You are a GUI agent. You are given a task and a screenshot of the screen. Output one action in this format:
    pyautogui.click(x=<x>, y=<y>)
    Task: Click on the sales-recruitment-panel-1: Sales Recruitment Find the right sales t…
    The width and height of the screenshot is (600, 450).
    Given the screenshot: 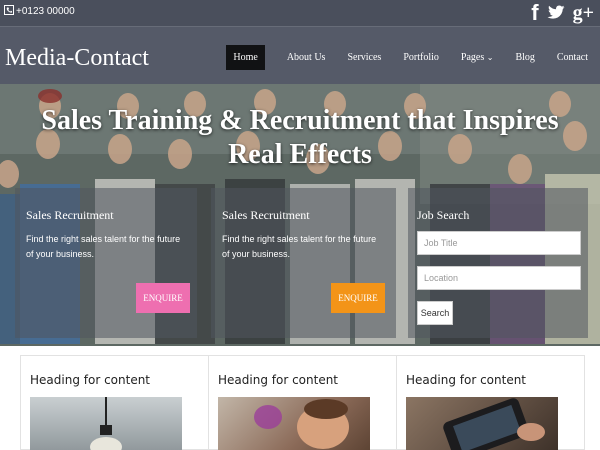 What is the action you would take?
    pyautogui.click(x=106, y=263)
    